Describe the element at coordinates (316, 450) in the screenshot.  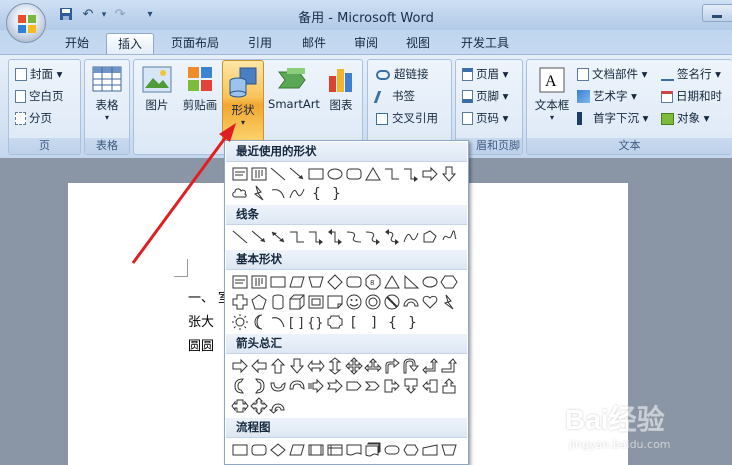
I see `flowchart-predefined-process-icon` at that location.